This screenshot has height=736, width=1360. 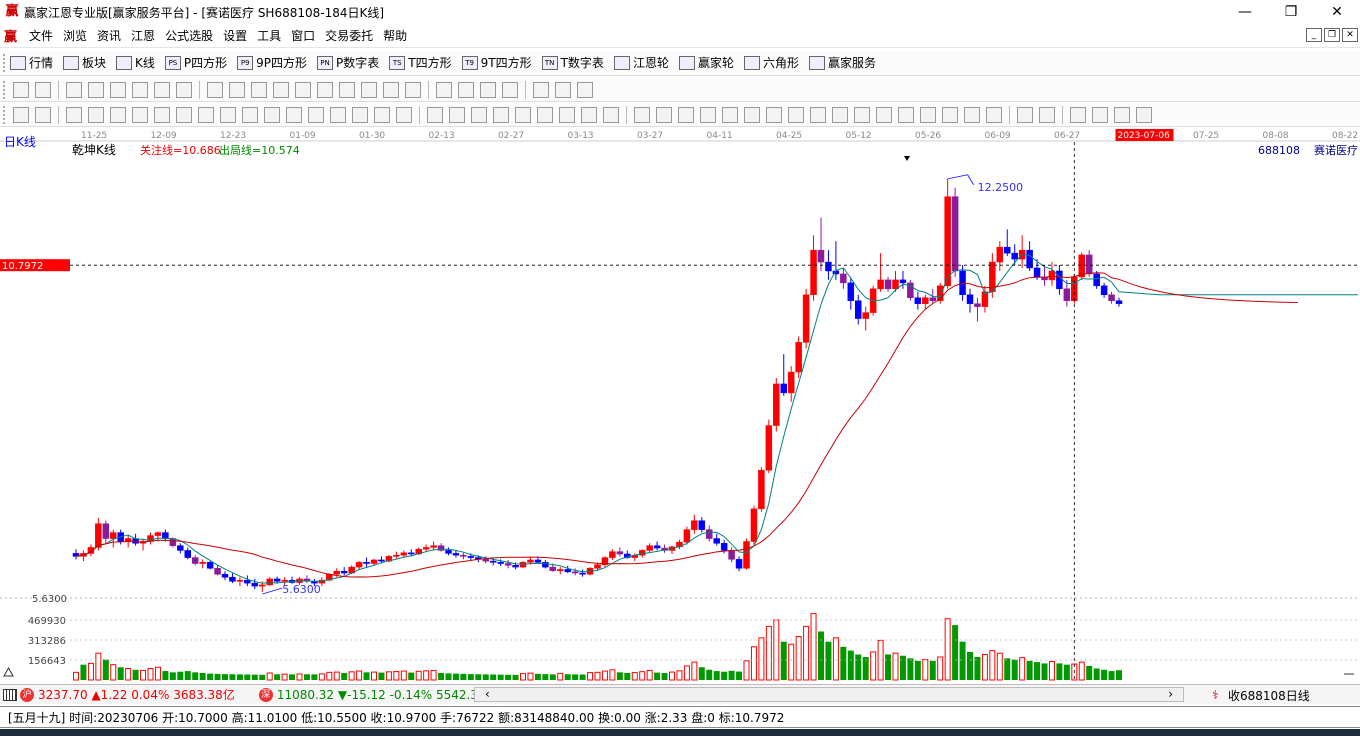 I want to click on toolbar-item-8: TN T数字表, so click(x=572, y=62).